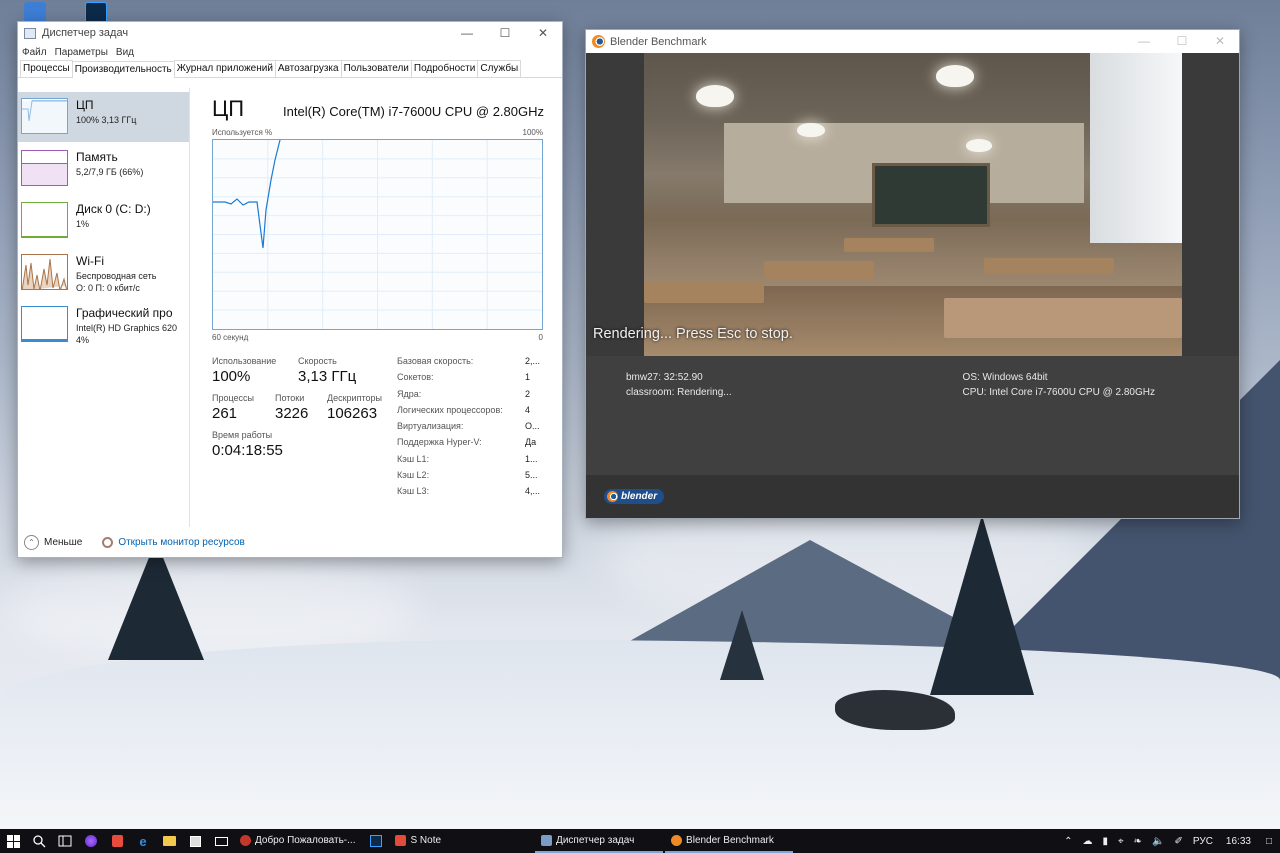 Image resolution: width=1280 pixels, height=853 pixels. I want to click on speed-label: Скорость, so click(317, 361).